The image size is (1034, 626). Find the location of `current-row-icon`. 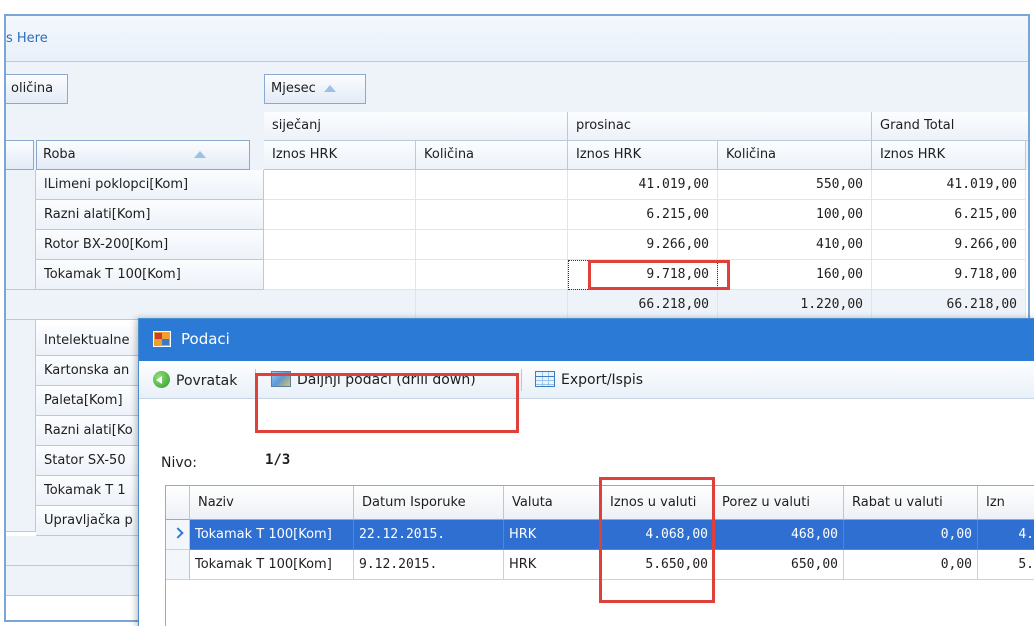

current-row-icon is located at coordinates (178, 533).